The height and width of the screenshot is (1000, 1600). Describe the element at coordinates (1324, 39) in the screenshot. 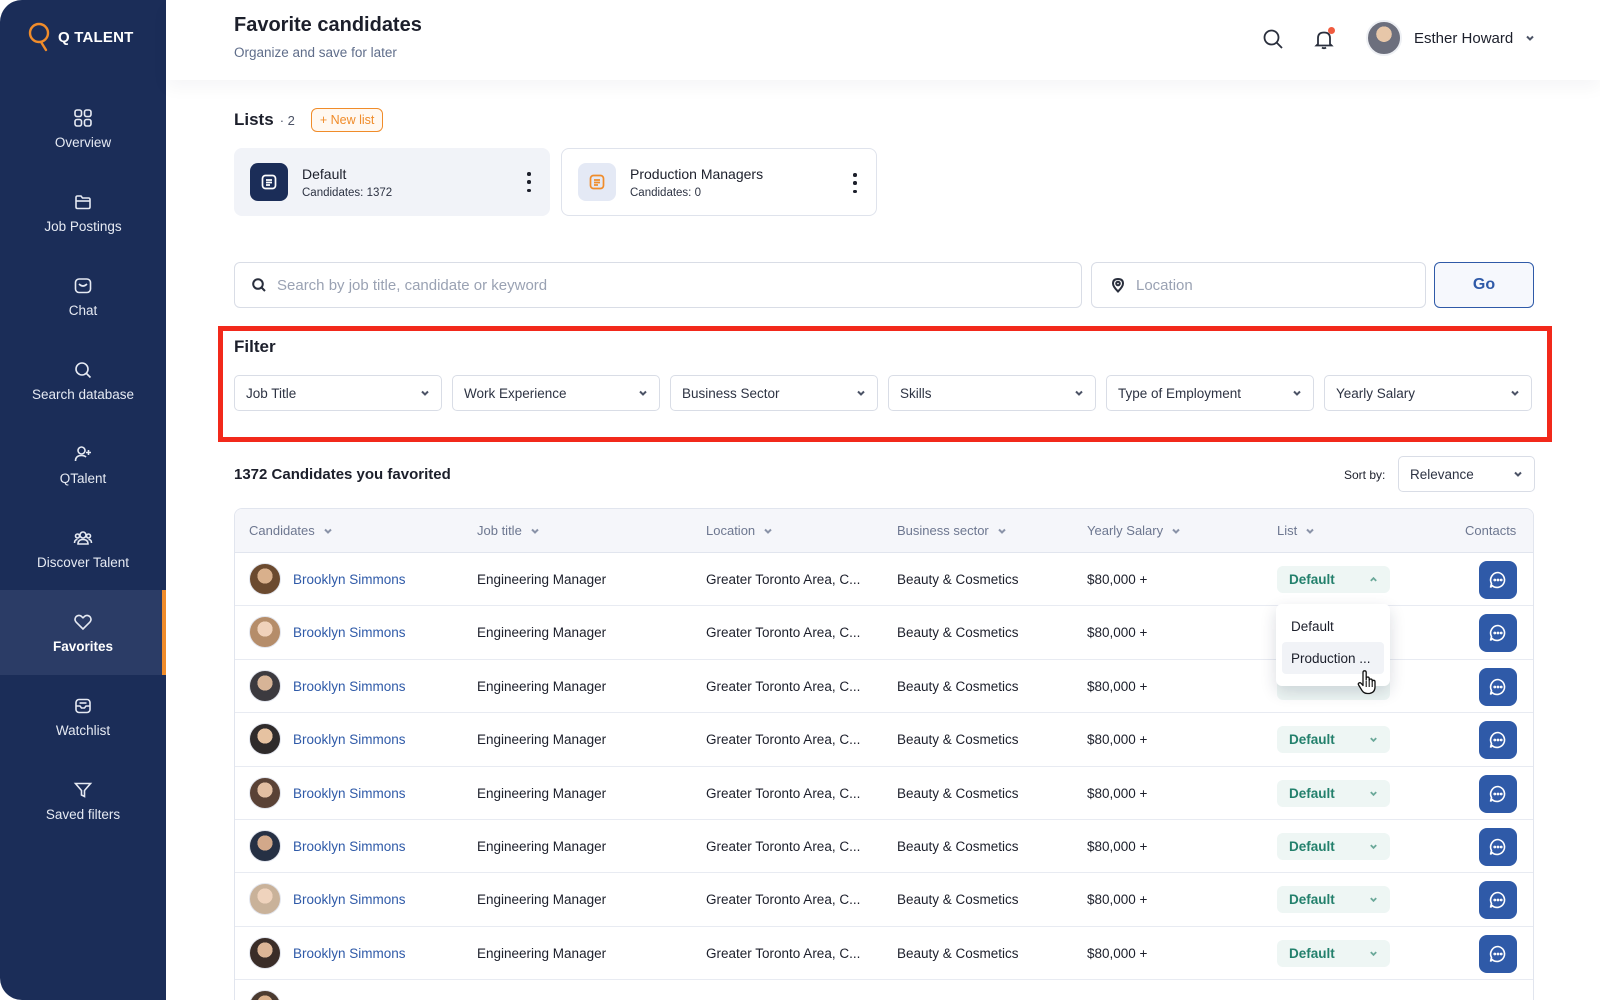

I see `notifications-button` at that location.